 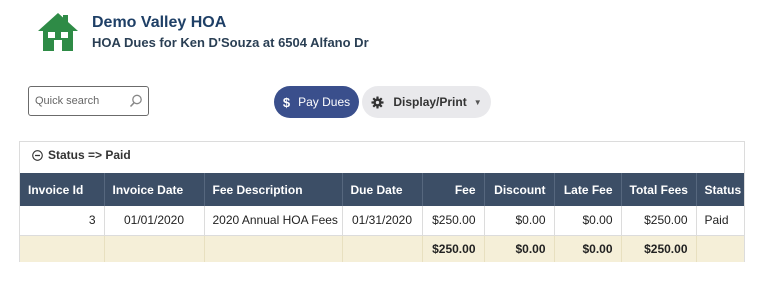 I want to click on cell-discount: $0.00, so click(x=519, y=221).